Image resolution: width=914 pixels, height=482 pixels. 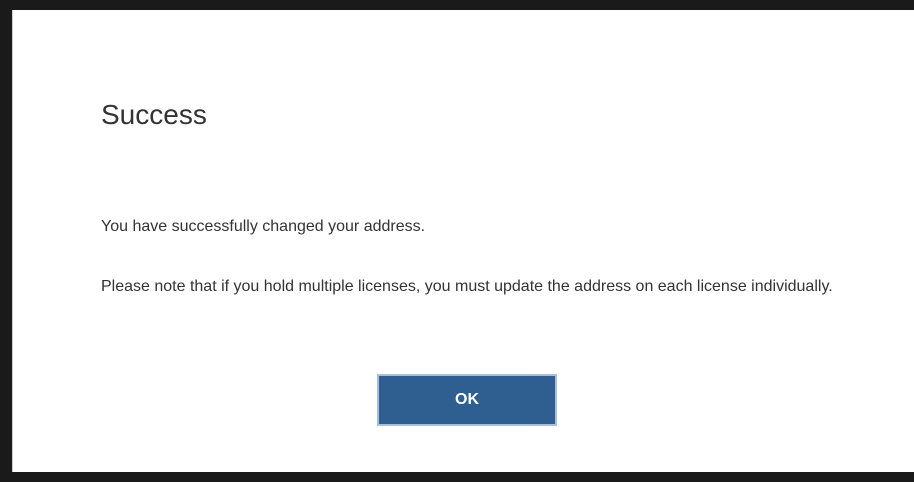 I want to click on ok-button: OK, so click(x=467, y=400).